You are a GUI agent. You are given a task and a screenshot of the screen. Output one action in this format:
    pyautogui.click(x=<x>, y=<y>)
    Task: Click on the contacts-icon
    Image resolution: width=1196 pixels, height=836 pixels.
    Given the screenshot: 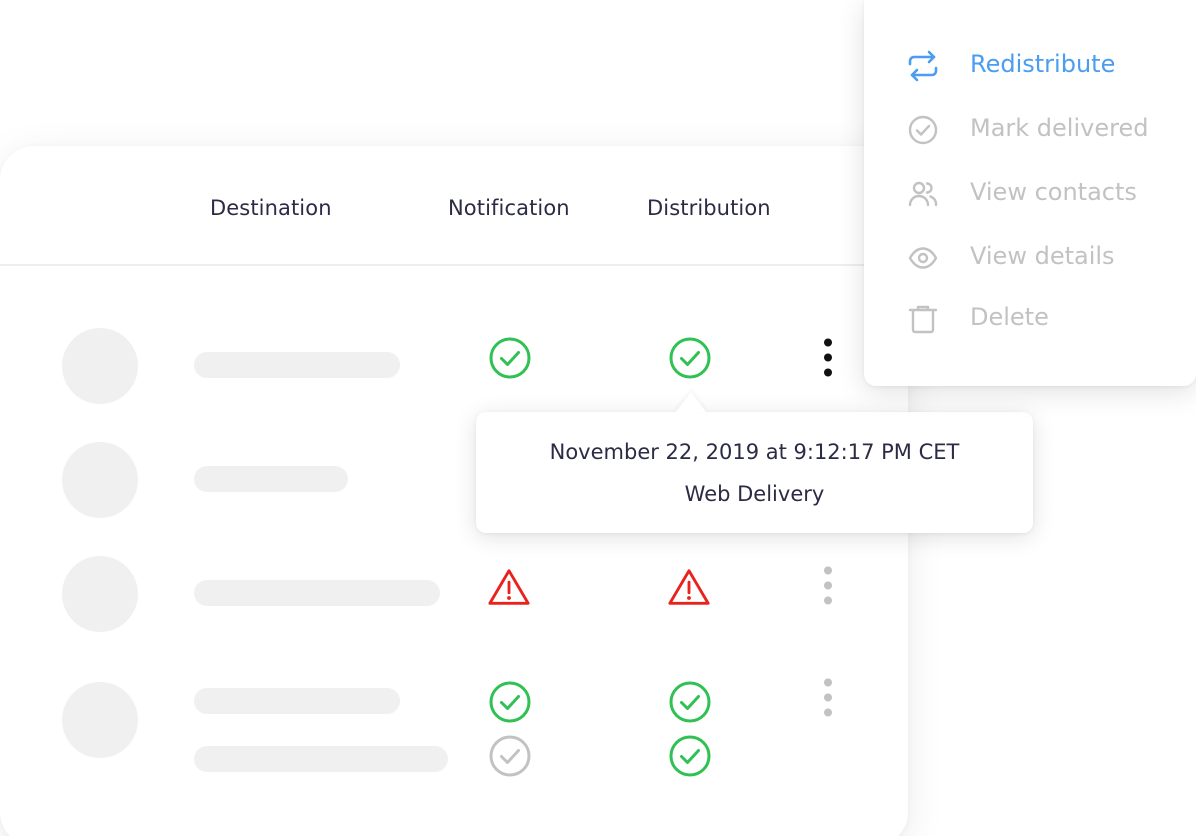 What is the action you would take?
    pyautogui.click(x=923, y=194)
    